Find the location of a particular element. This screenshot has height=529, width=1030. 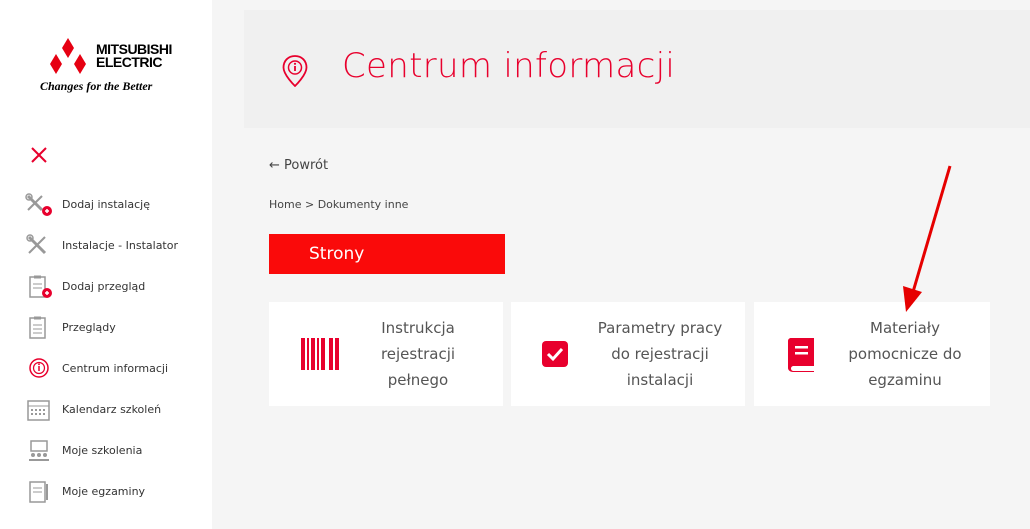

clipboard-icon is located at coordinates (39, 328).